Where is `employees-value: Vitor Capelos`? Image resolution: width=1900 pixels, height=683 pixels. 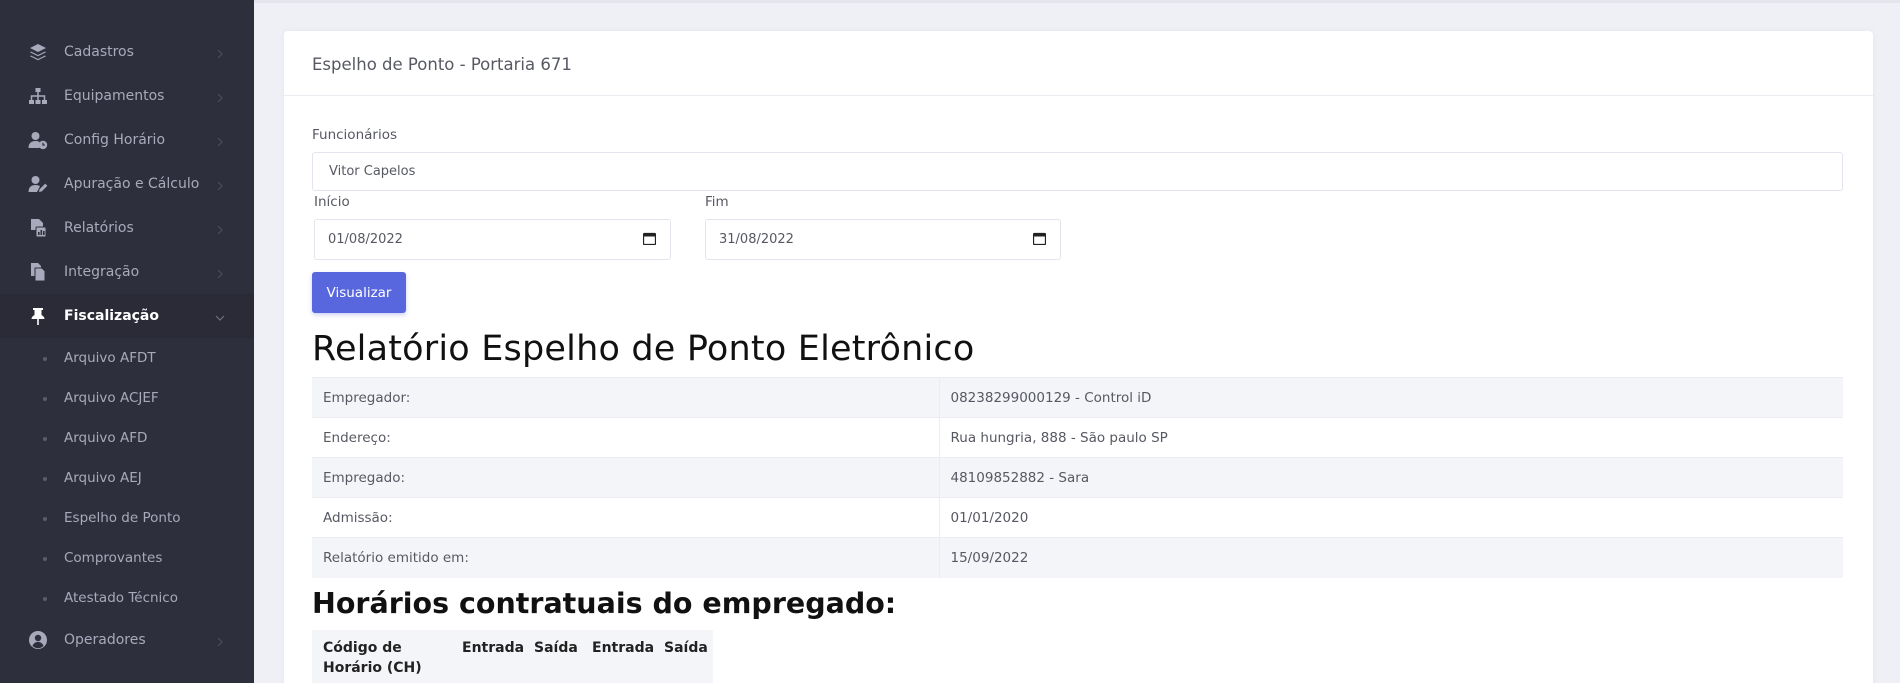 employees-value: Vitor Capelos is located at coordinates (372, 171).